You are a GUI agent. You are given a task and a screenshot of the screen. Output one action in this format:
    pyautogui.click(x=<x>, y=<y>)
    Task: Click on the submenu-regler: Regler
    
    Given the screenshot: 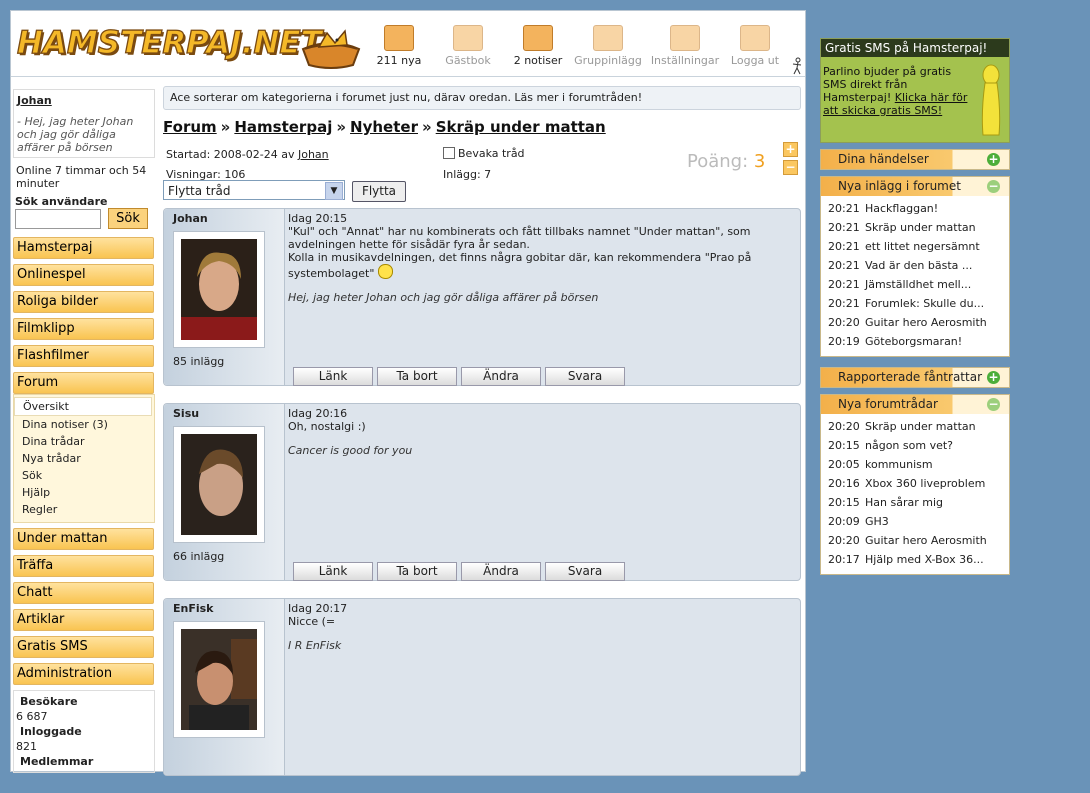 What is the action you would take?
    pyautogui.click(x=84, y=509)
    